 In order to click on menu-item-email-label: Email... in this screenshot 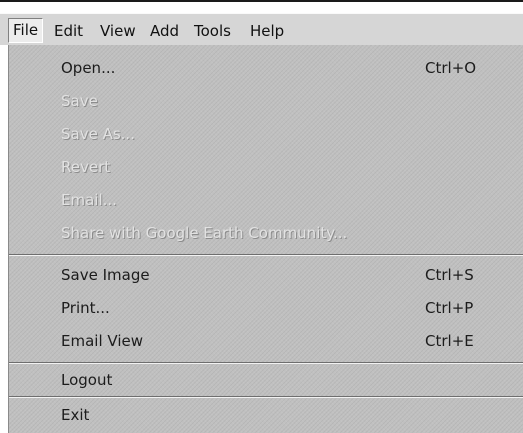, I will do `click(89, 200)`.